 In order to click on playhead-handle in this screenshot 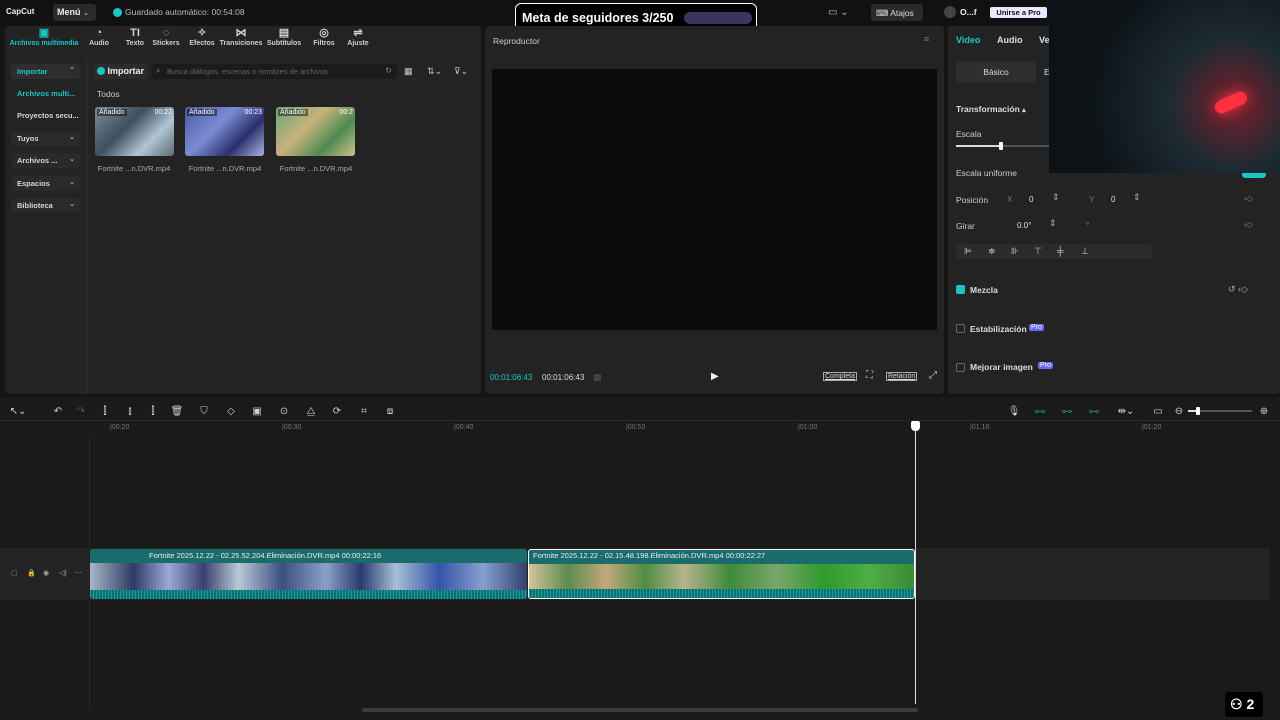, I will do `click(915, 426)`.